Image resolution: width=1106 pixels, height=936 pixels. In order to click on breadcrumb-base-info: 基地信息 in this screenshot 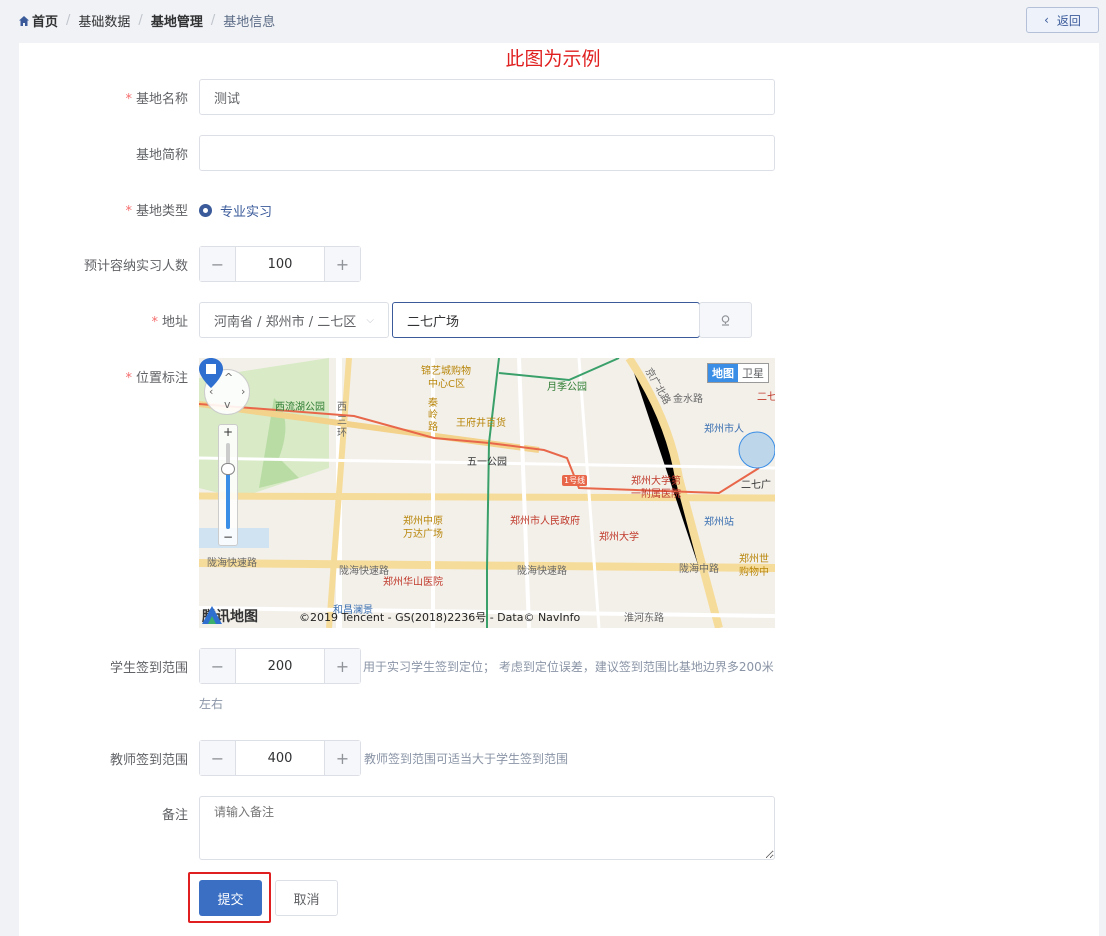, I will do `click(249, 22)`.